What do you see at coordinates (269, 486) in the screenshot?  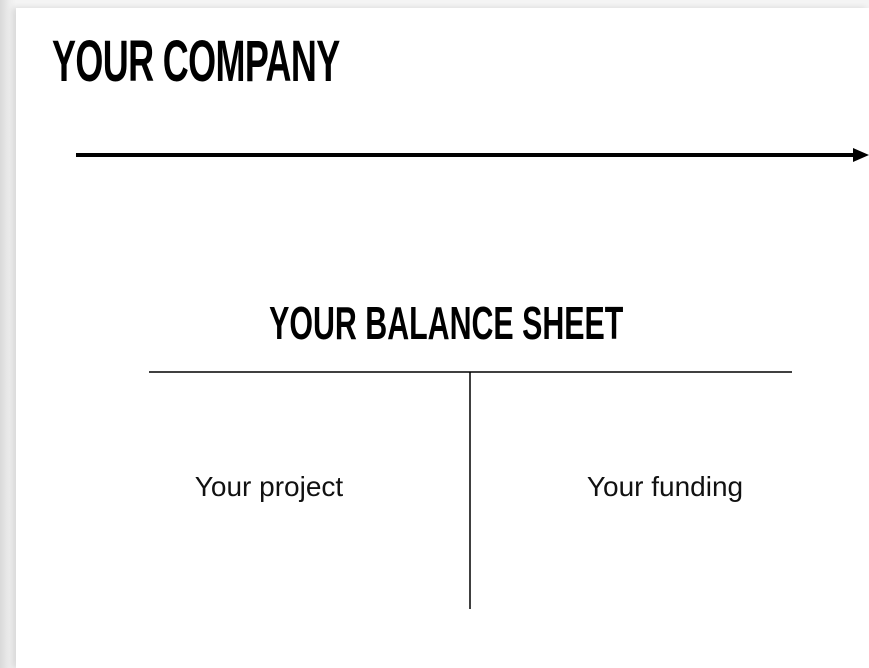 I see `your-project-label: Your project` at bounding box center [269, 486].